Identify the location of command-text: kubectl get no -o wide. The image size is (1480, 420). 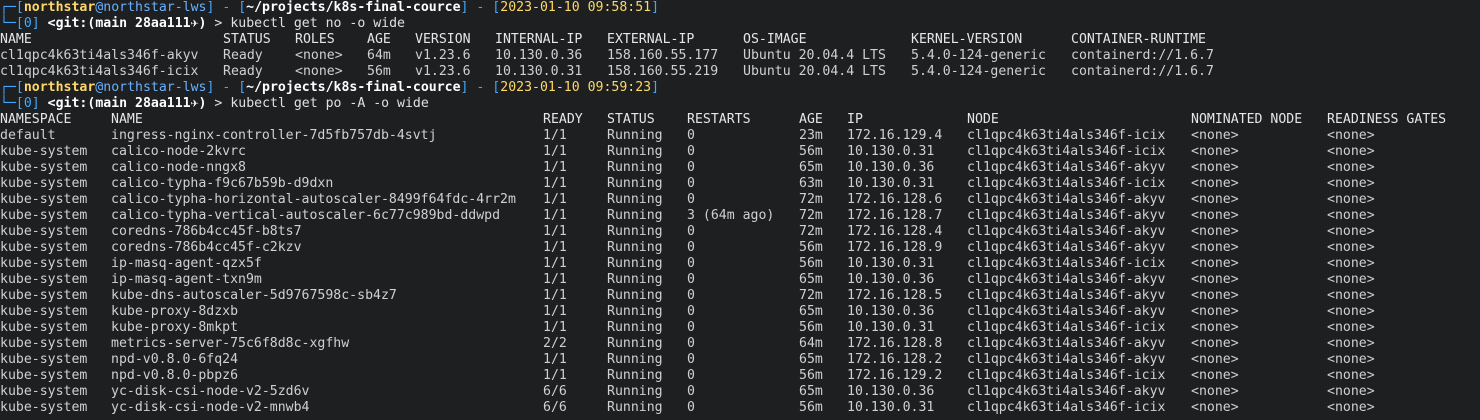
(317, 23).